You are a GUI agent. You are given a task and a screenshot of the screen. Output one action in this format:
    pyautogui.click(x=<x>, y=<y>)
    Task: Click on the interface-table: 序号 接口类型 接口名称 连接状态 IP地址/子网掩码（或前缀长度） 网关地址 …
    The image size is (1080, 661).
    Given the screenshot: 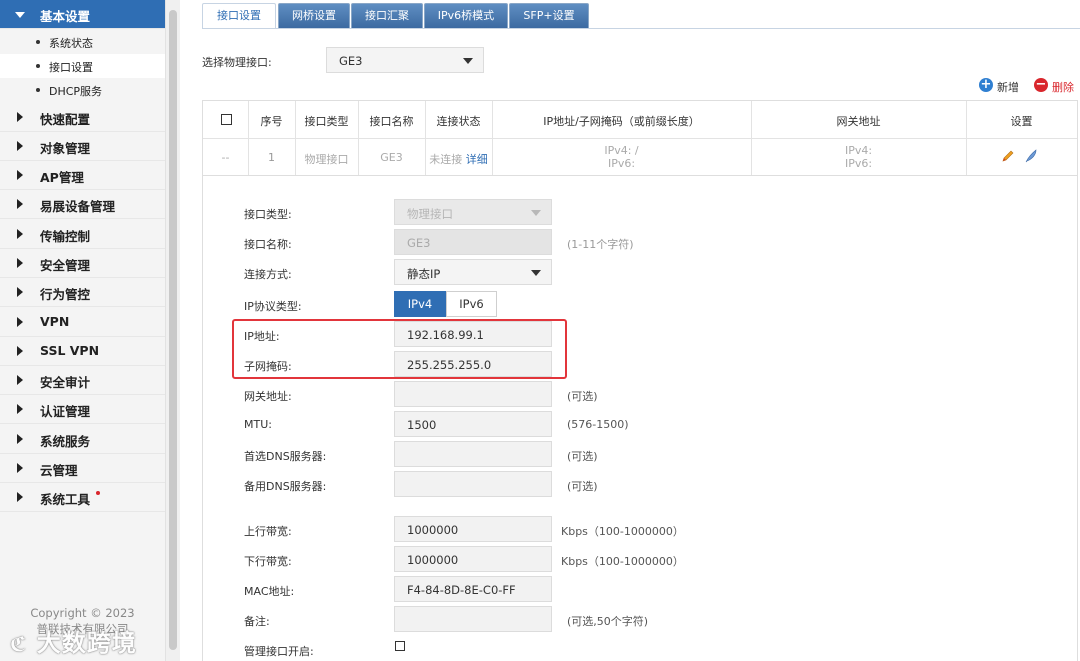 What is the action you would take?
    pyautogui.click(x=640, y=138)
    